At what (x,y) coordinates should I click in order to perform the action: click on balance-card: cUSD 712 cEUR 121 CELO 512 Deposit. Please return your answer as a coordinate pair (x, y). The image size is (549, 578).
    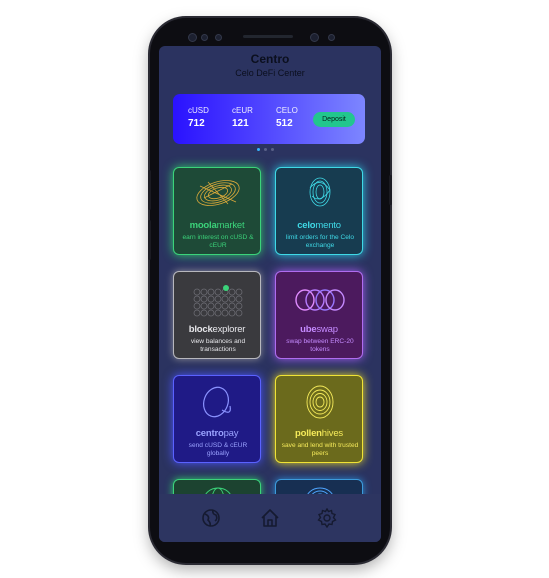
    Looking at the image, I should click on (269, 119).